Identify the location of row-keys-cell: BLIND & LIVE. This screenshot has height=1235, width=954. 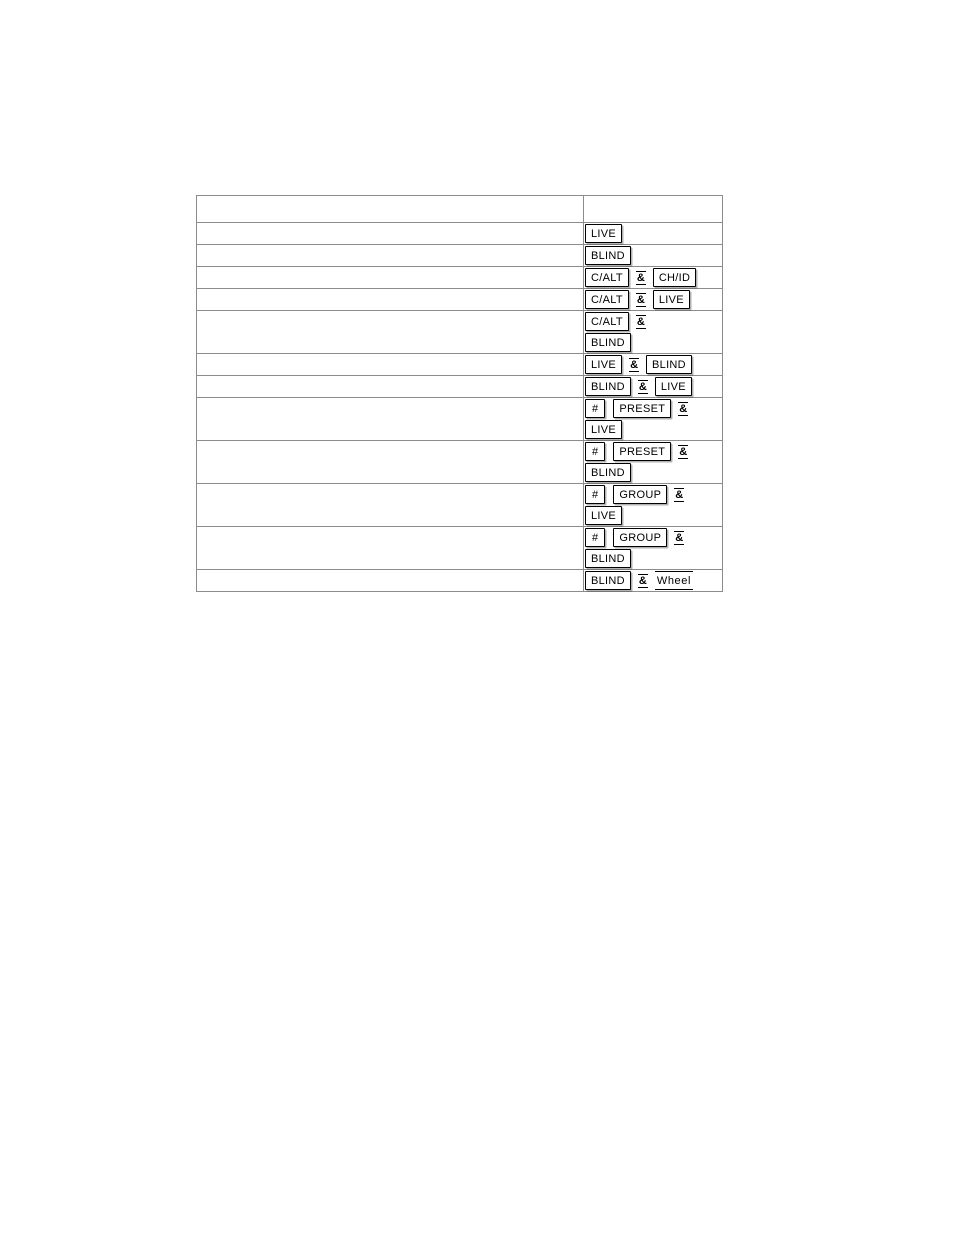
(653, 386).